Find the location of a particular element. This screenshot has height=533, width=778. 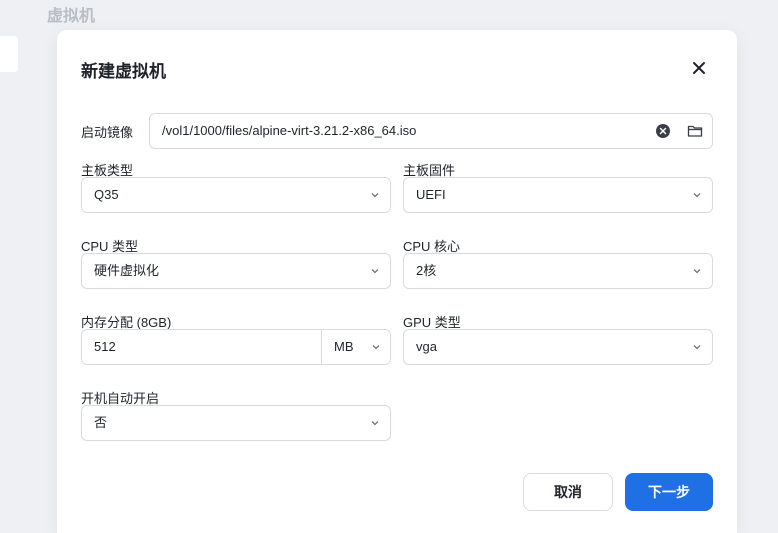

motherboard-firmware-value: UEFI is located at coordinates (431, 194).